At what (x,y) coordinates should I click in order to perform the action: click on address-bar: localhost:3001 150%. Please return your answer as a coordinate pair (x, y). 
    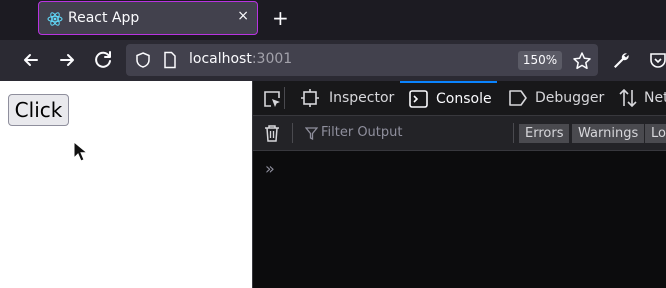
    Looking at the image, I should click on (362, 60).